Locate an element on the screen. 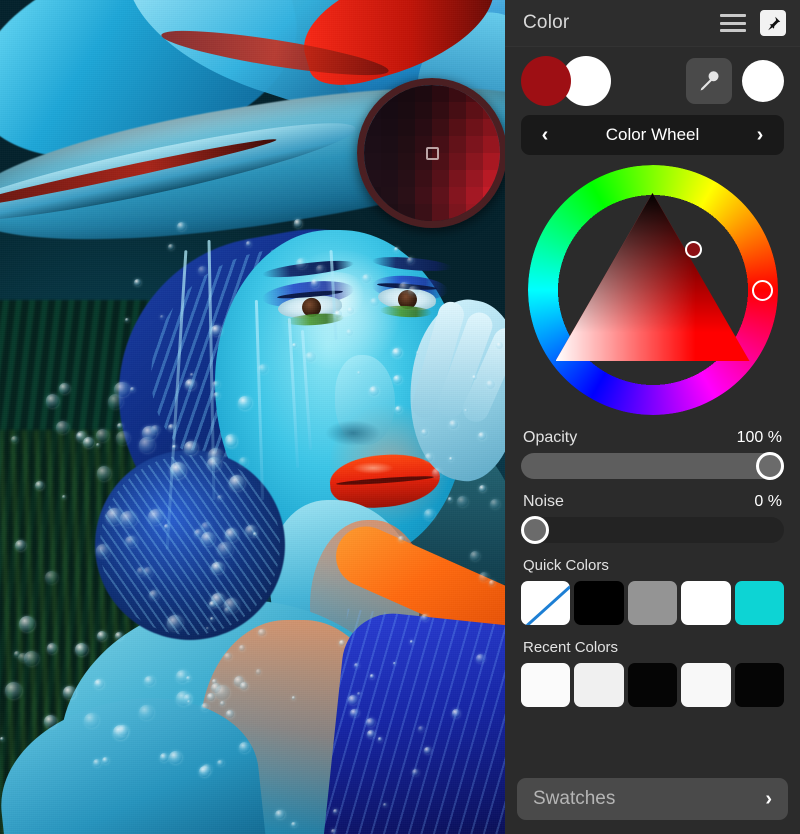 The height and width of the screenshot is (834, 800). opacity-label: Opacity is located at coordinates (550, 437).